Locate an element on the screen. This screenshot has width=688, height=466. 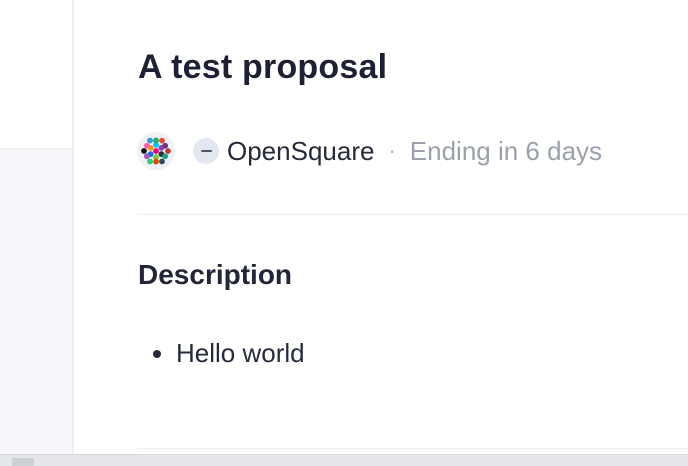
left-panel-top is located at coordinates (36, 74).